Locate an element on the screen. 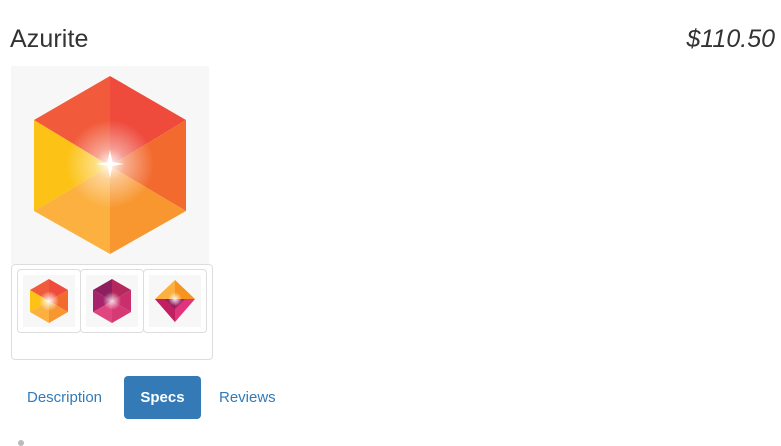 This screenshot has height=446, width=781. thumbnail-diamond-gem is located at coordinates (175, 301).